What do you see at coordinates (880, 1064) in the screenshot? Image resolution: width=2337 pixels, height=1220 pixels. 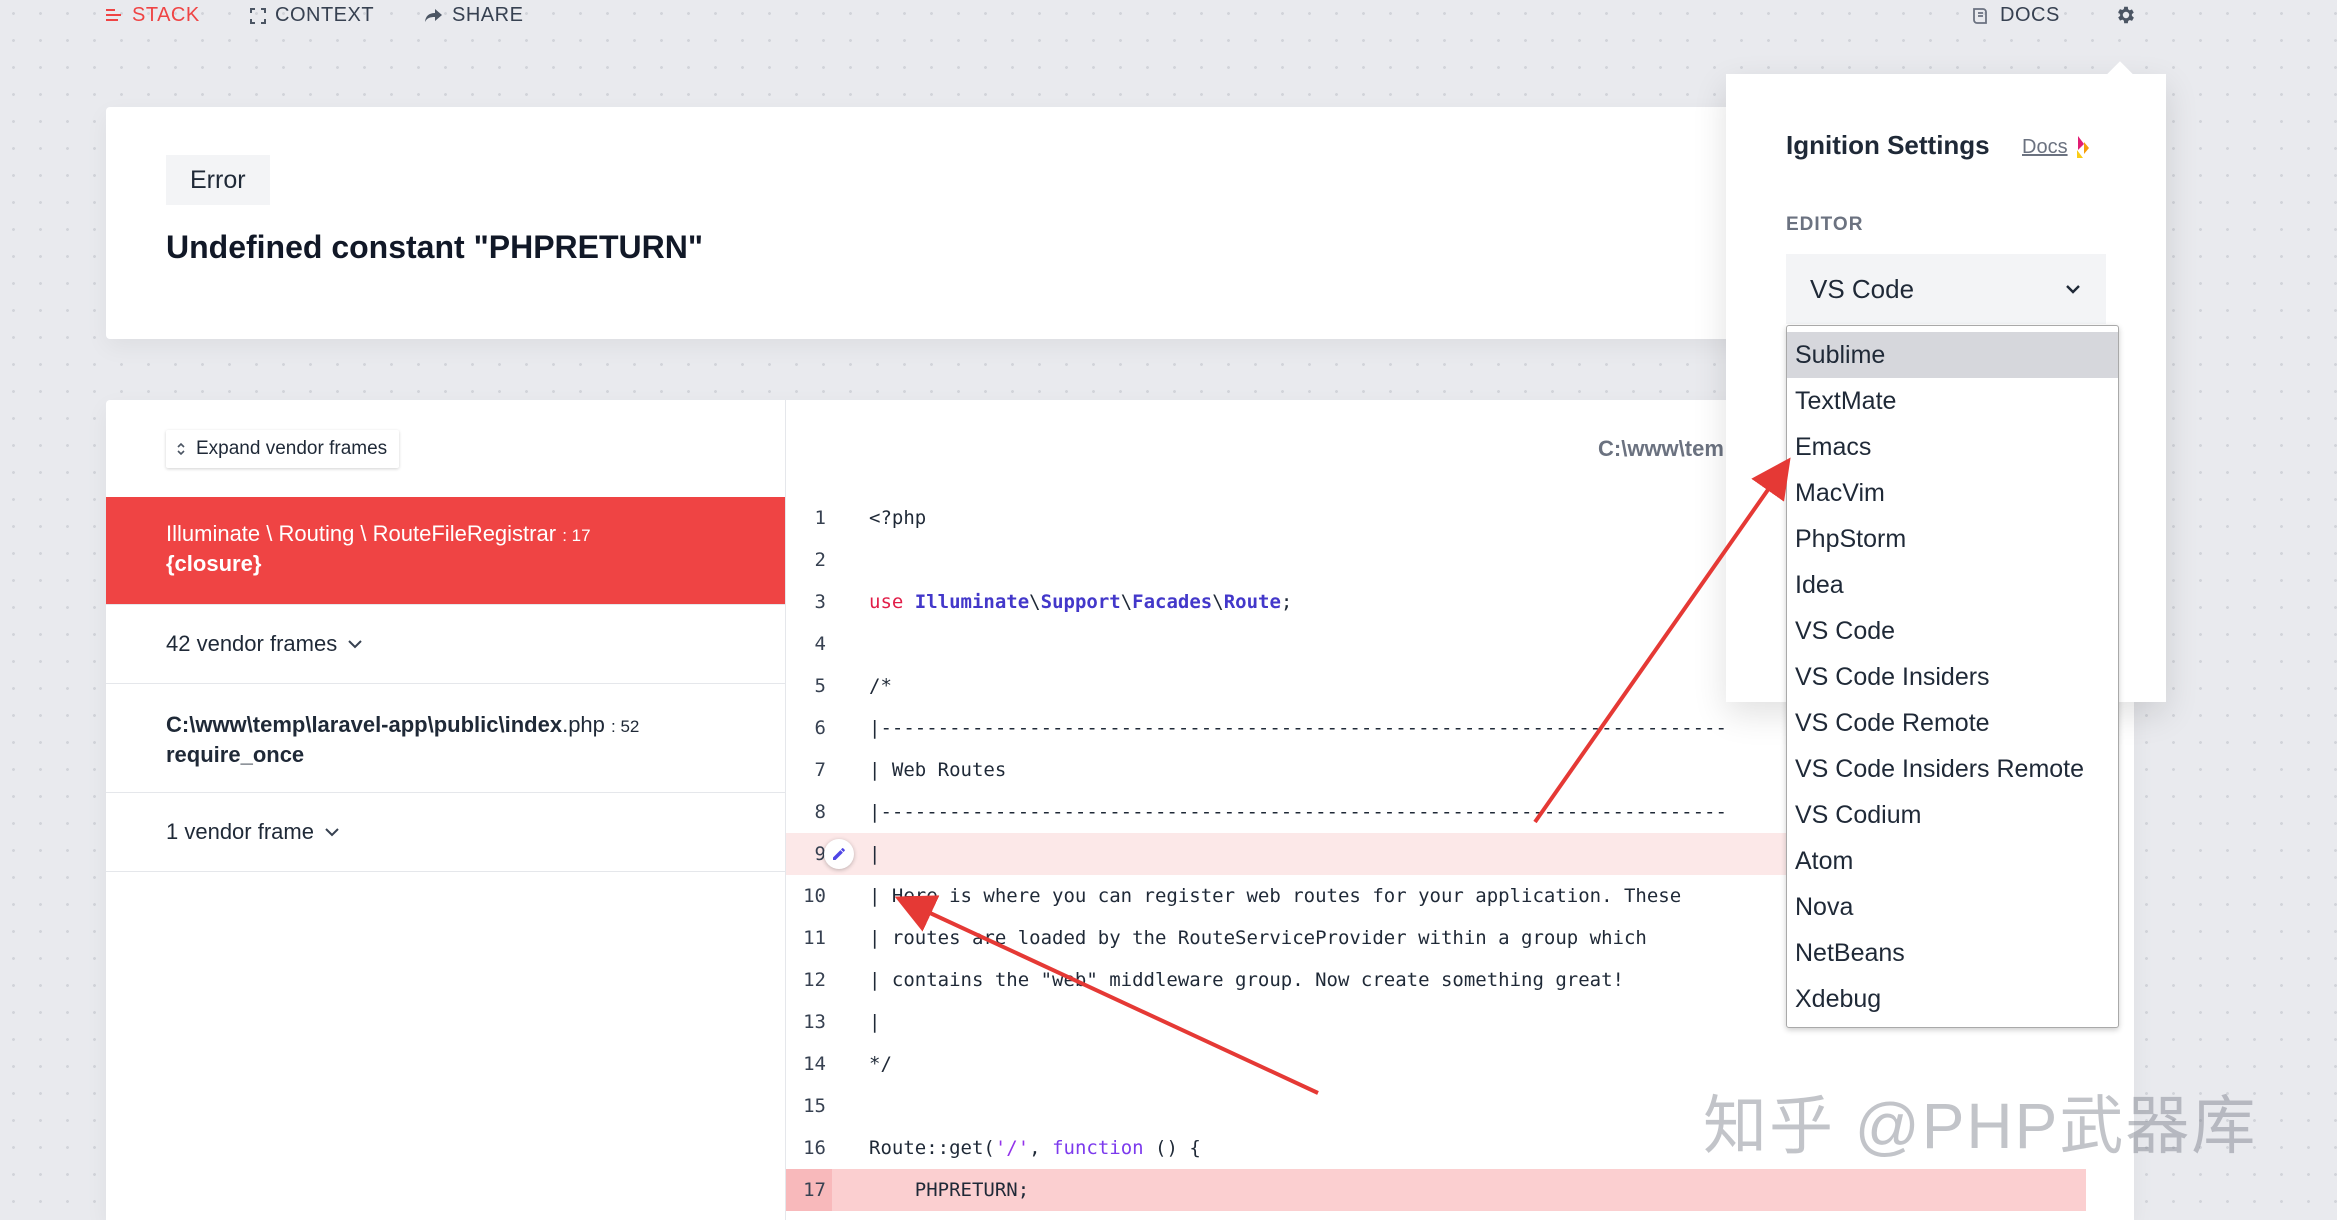 I see `code-text: */` at bounding box center [880, 1064].